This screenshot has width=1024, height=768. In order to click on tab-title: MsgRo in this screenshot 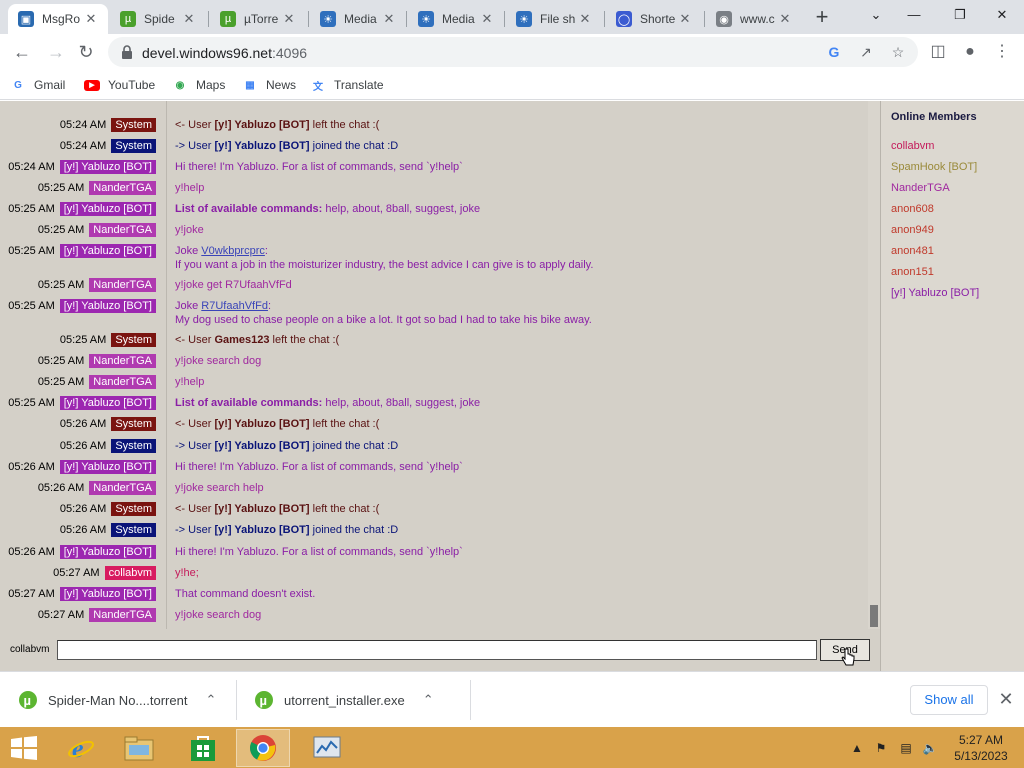, I will do `click(61, 19)`.